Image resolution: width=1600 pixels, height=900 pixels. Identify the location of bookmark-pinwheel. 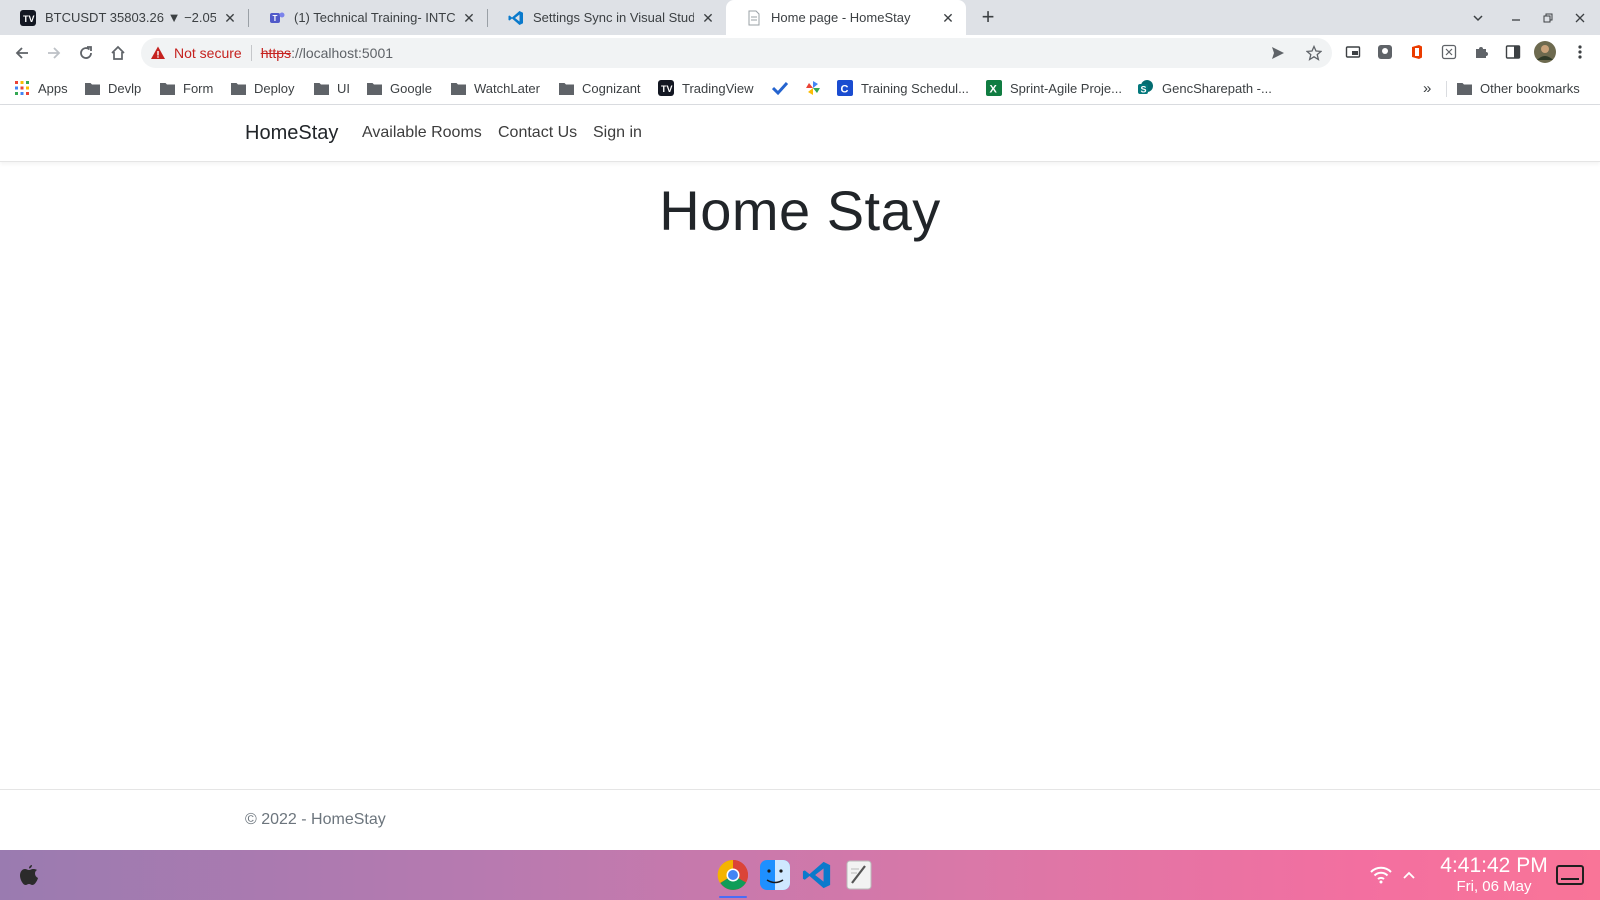
(817, 88).